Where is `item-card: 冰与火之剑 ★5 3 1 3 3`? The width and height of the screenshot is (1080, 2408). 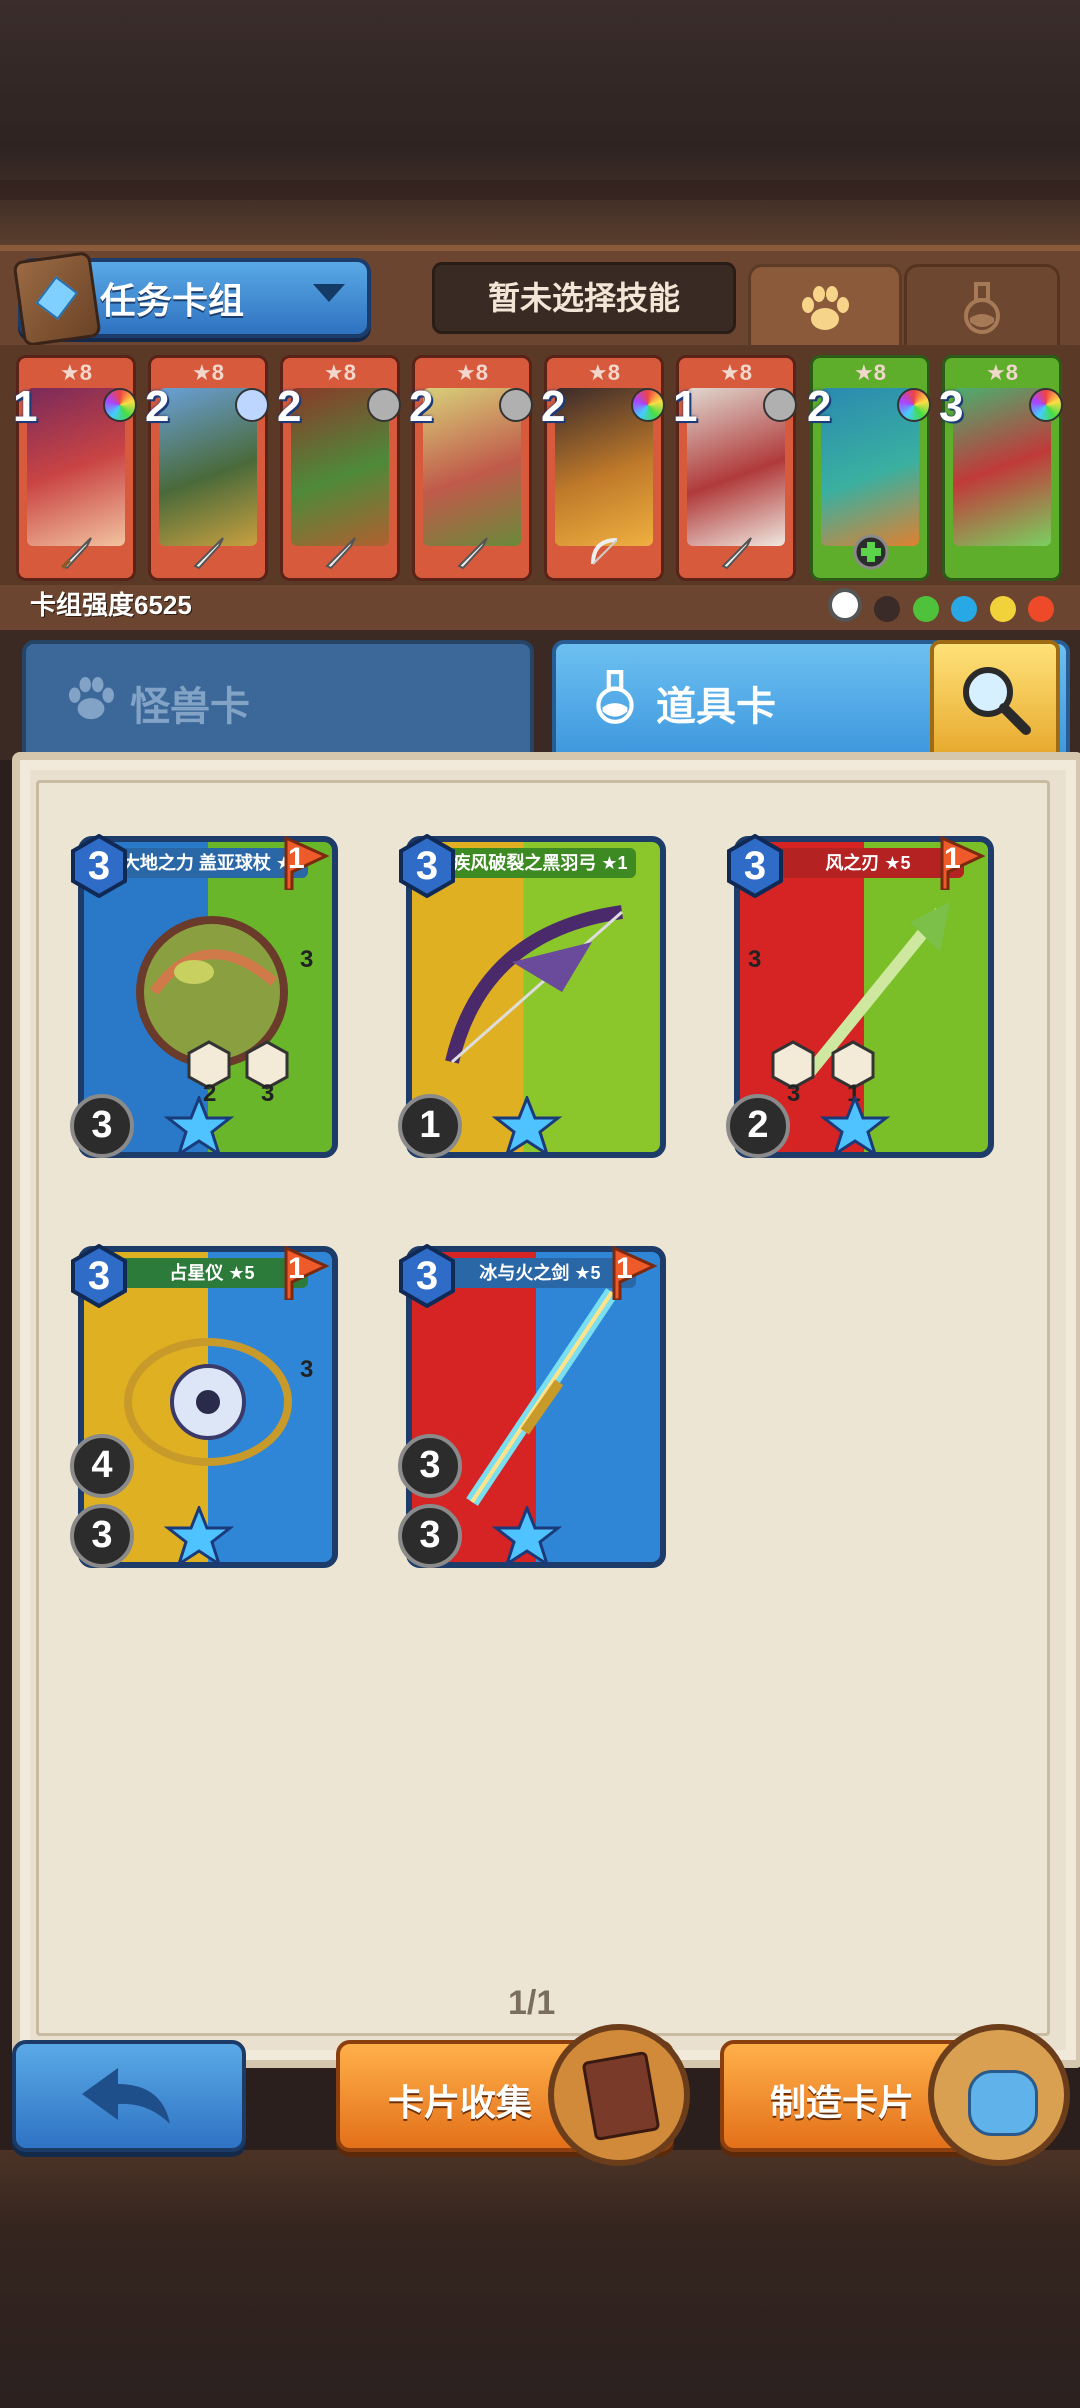
item-card: 冰与火之剑 ★5 3 1 3 3 is located at coordinates (532, 1402).